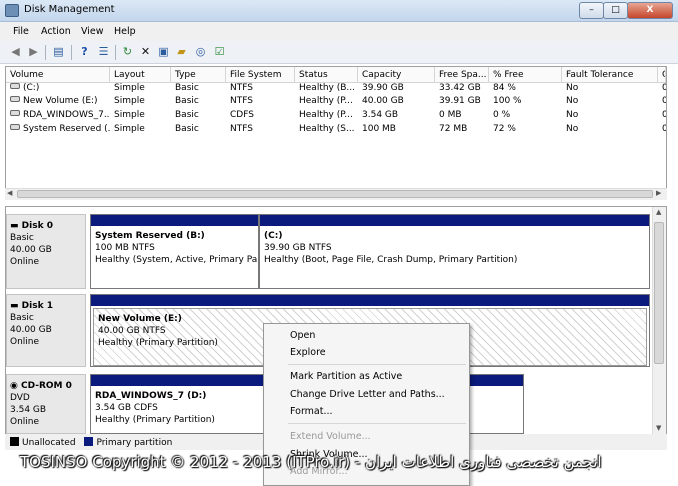  Describe the element at coordinates (9, 193) in the screenshot. I see `scroll-left-icon: ◀` at that location.